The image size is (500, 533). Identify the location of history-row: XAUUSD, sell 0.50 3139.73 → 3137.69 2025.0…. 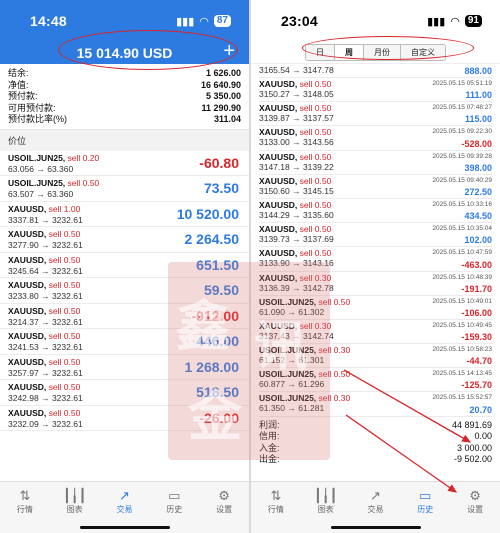
(375, 235).